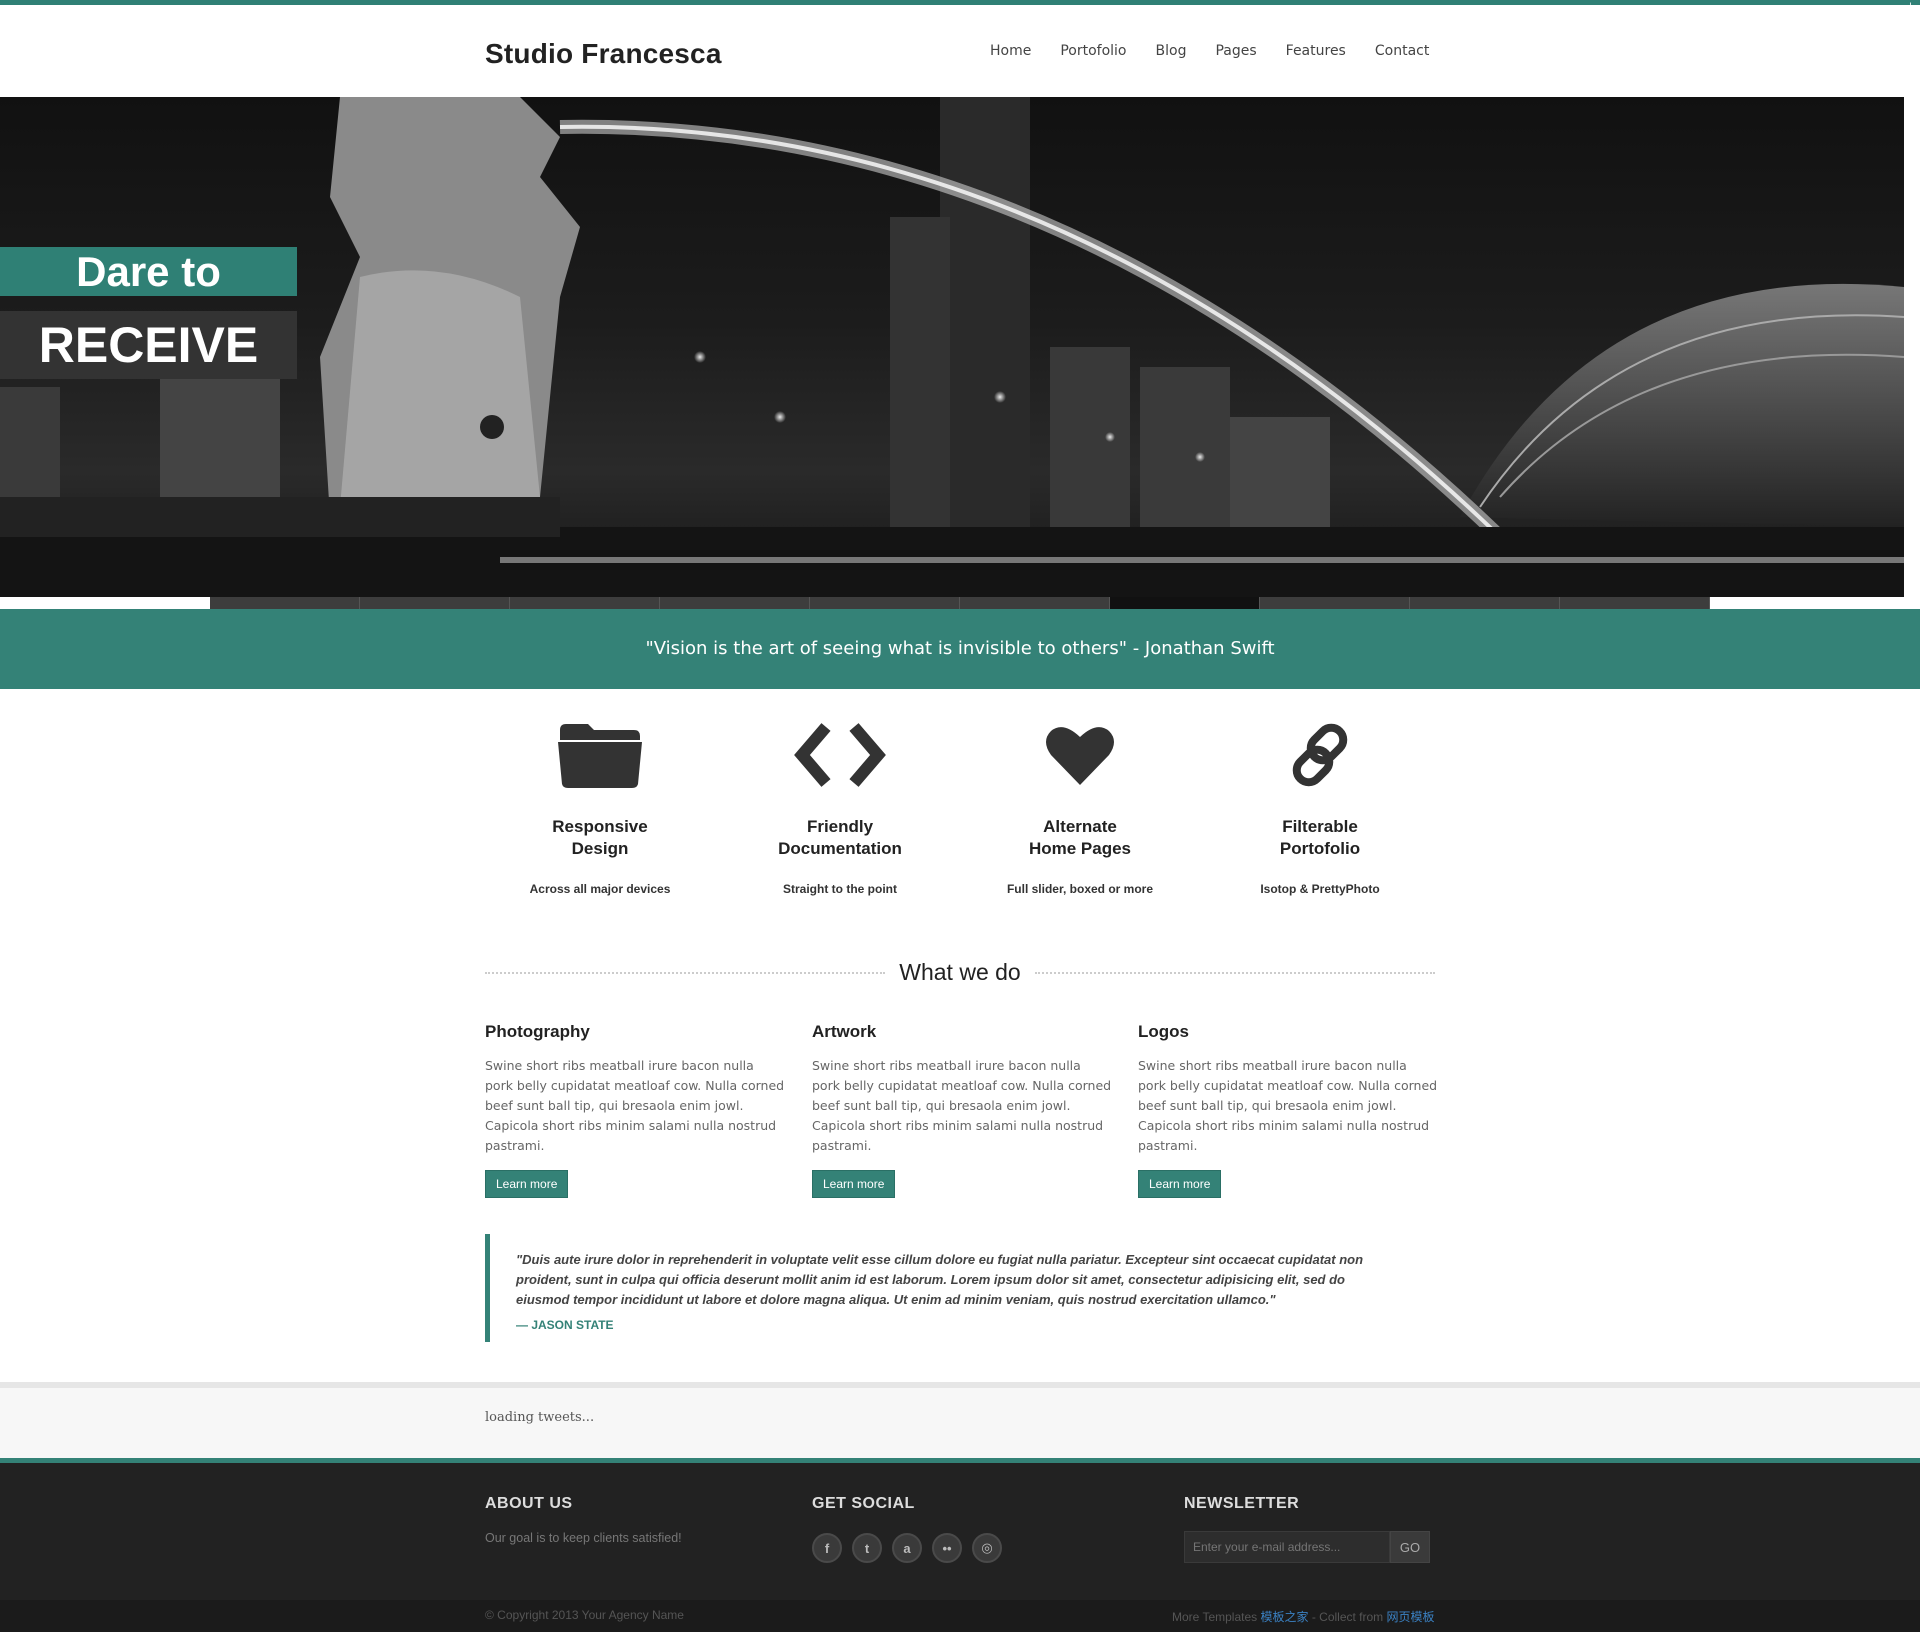 The width and height of the screenshot is (1920, 1632). I want to click on section-title: What we do, so click(960, 972).